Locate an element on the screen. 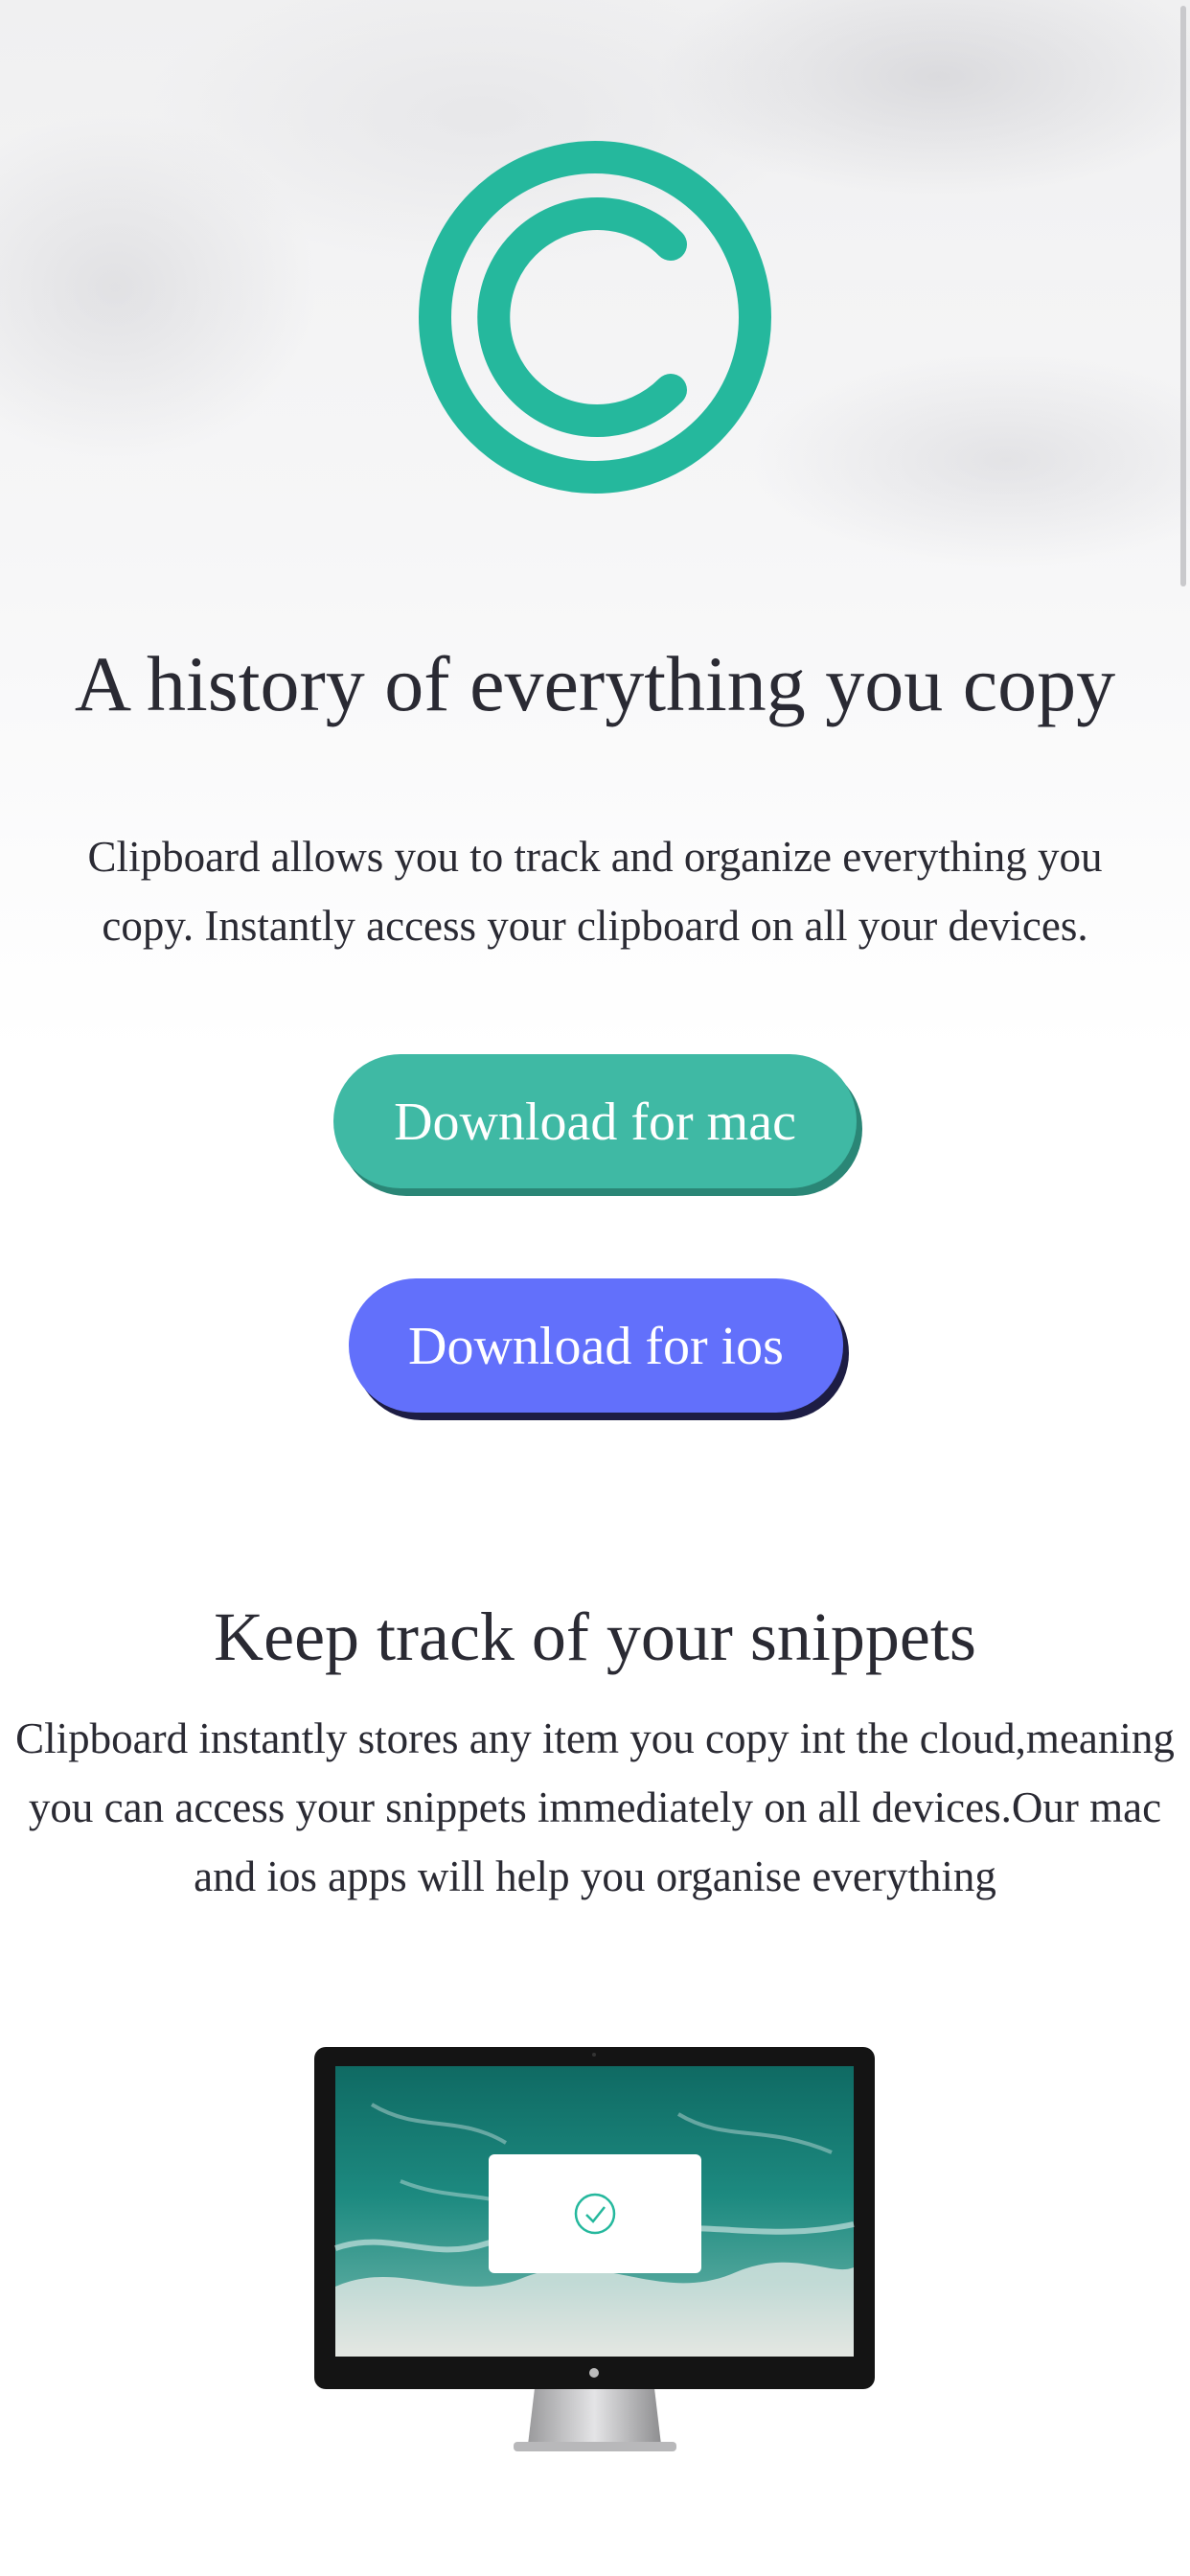 The height and width of the screenshot is (2576, 1190). monitor-illustration is located at coordinates (594, 2249).